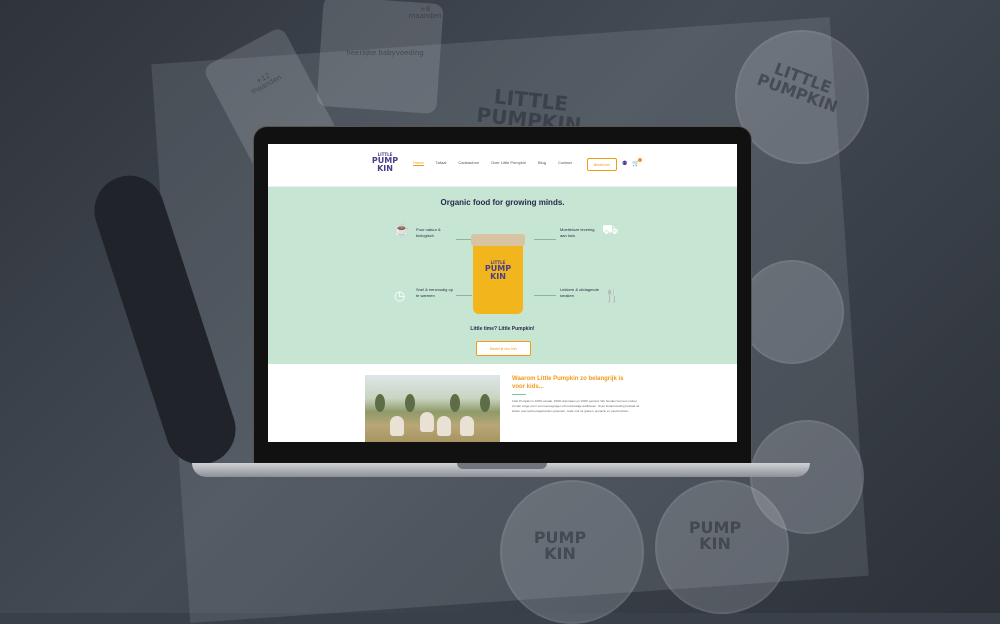  What do you see at coordinates (385, 162) in the screenshot?
I see `site-logo: LITTLE PUMP KIN` at bounding box center [385, 162].